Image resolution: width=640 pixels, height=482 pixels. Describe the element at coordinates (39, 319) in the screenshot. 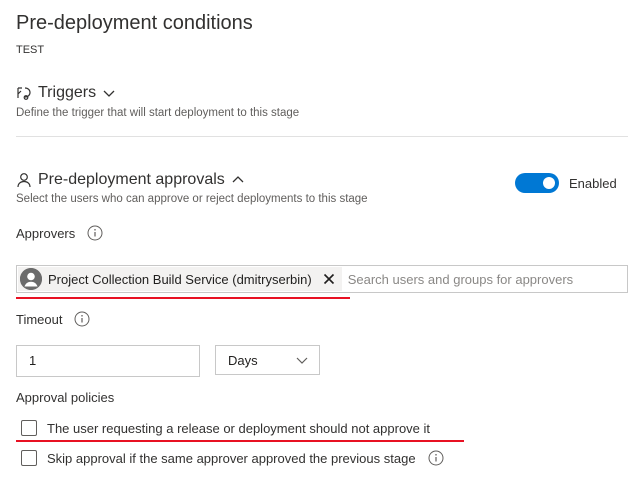

I see `timeout-label: Timeout` at that location.